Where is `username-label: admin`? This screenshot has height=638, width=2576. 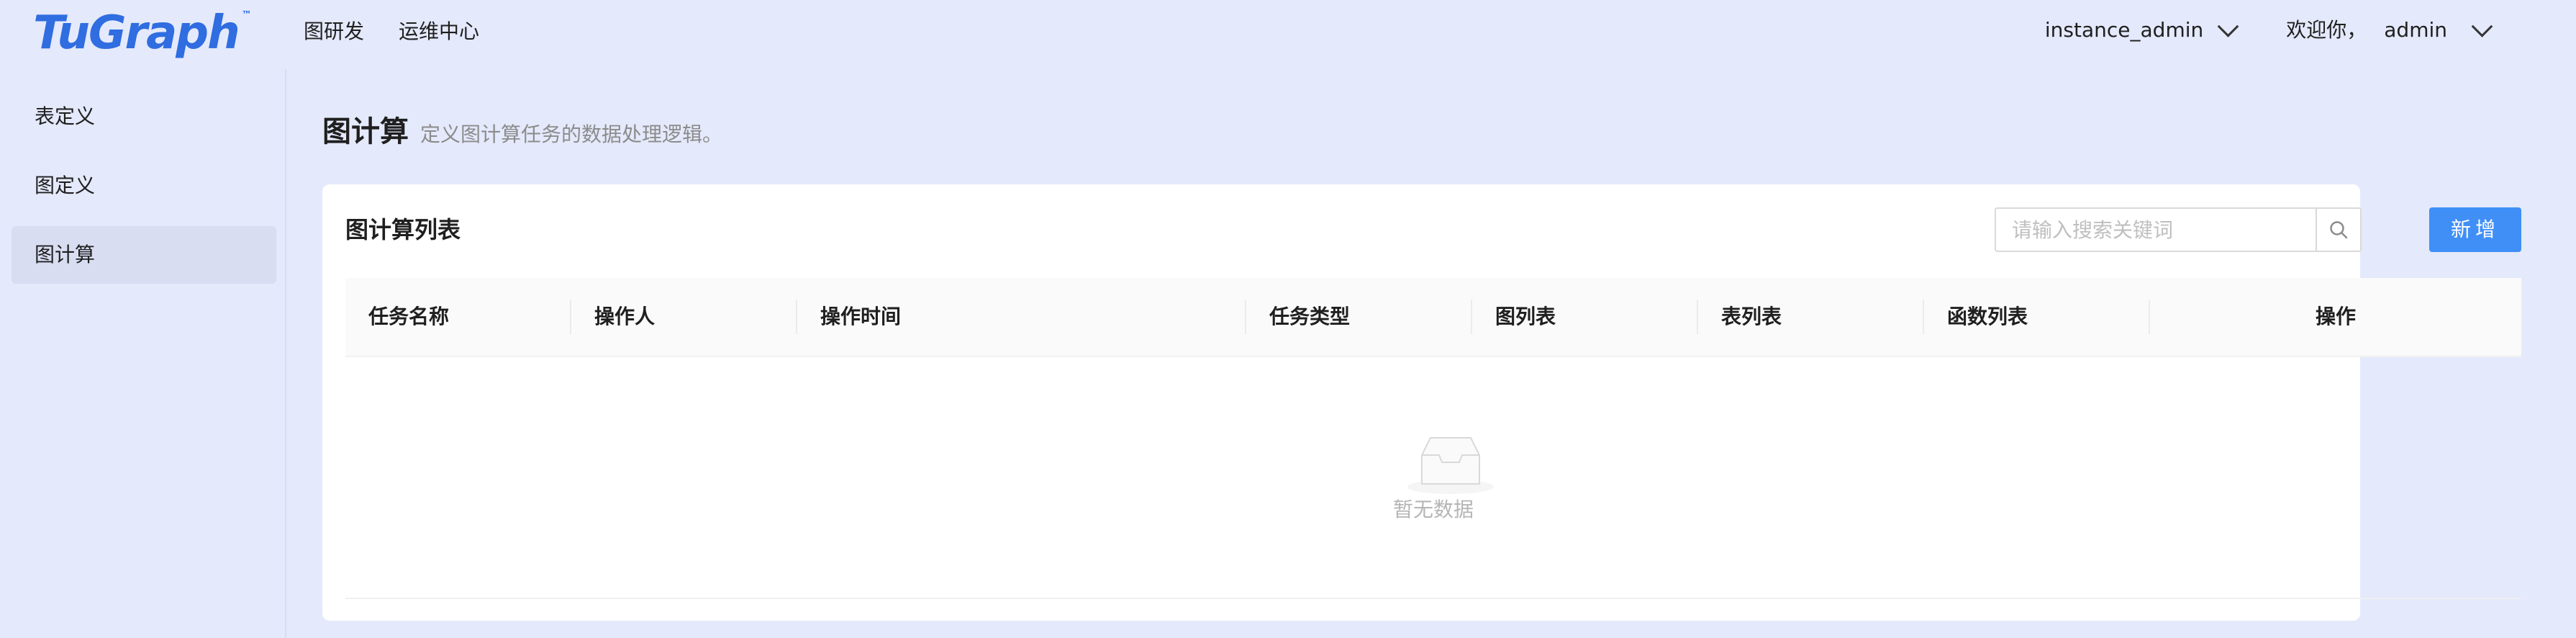 username-label: admin is located at coordinates (2415, 30).